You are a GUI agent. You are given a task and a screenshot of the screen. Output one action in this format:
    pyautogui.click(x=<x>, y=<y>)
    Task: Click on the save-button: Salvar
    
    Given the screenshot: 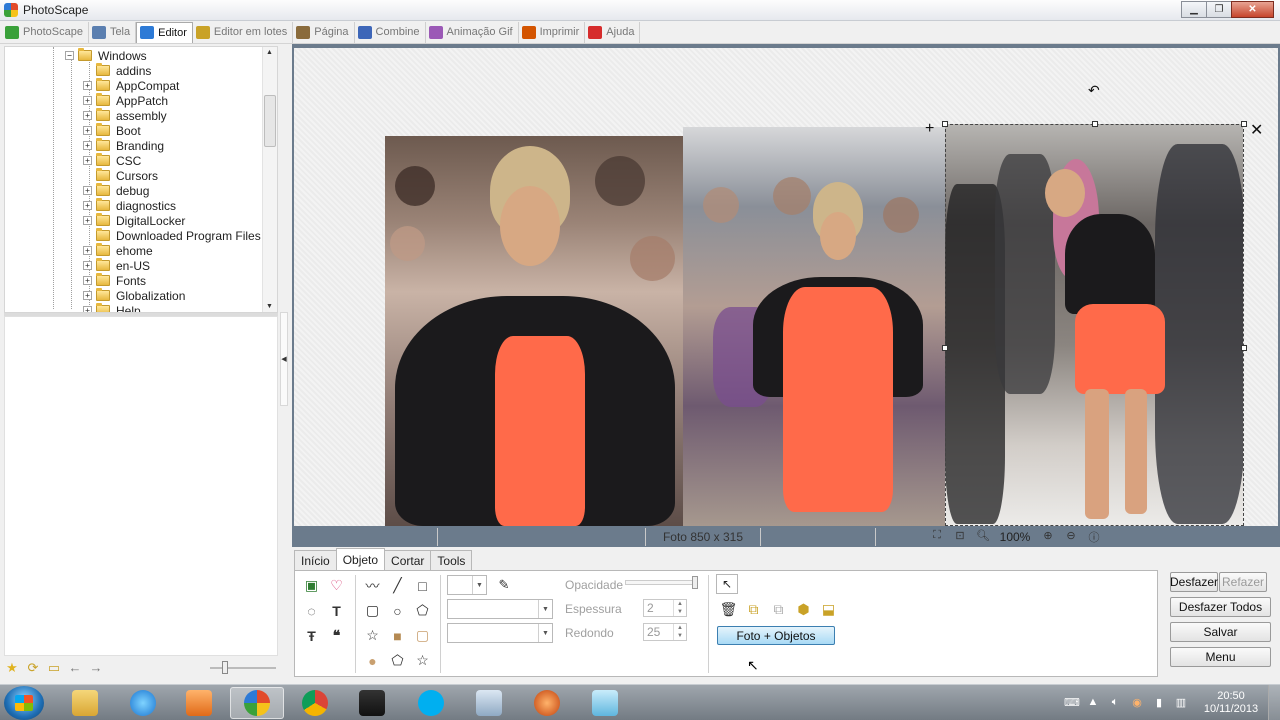 What is the action you would take?
    pyautogui.click(x=1220, y=632)
    